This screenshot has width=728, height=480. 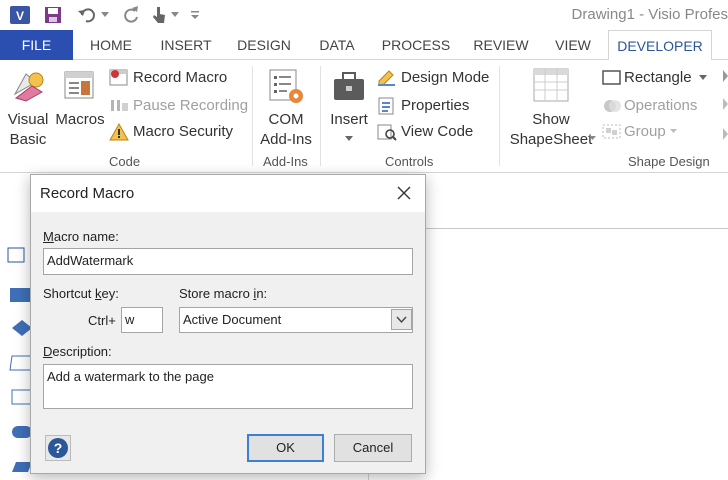 I want to click on shortcut-key-input: w, so click(x=142, y=320).